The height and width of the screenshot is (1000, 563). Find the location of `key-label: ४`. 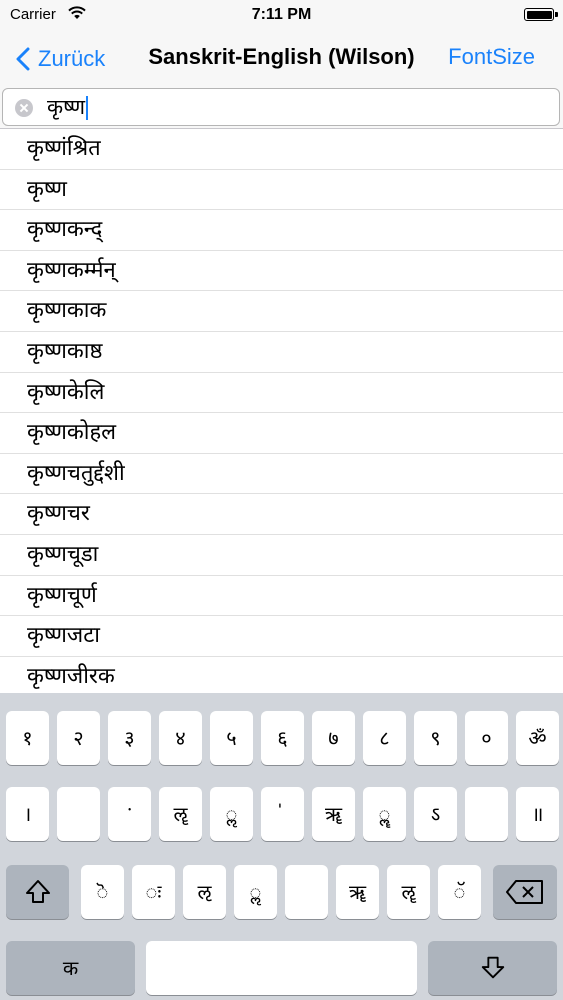

key-label: ४ is located at coordinates (180, 738).